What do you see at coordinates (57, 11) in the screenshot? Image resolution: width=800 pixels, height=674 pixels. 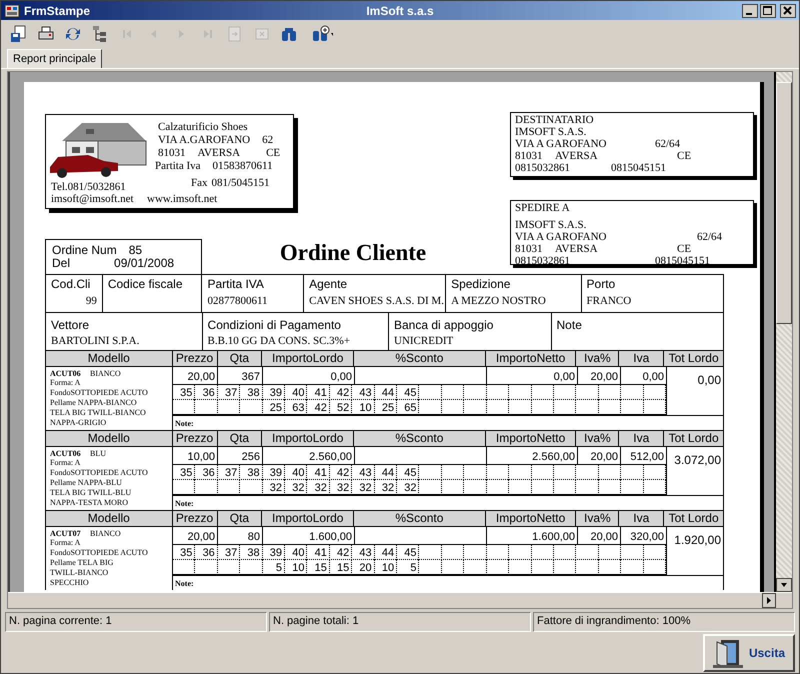 I see `window-title: FrmStampe` at bounding box center [57, 11].